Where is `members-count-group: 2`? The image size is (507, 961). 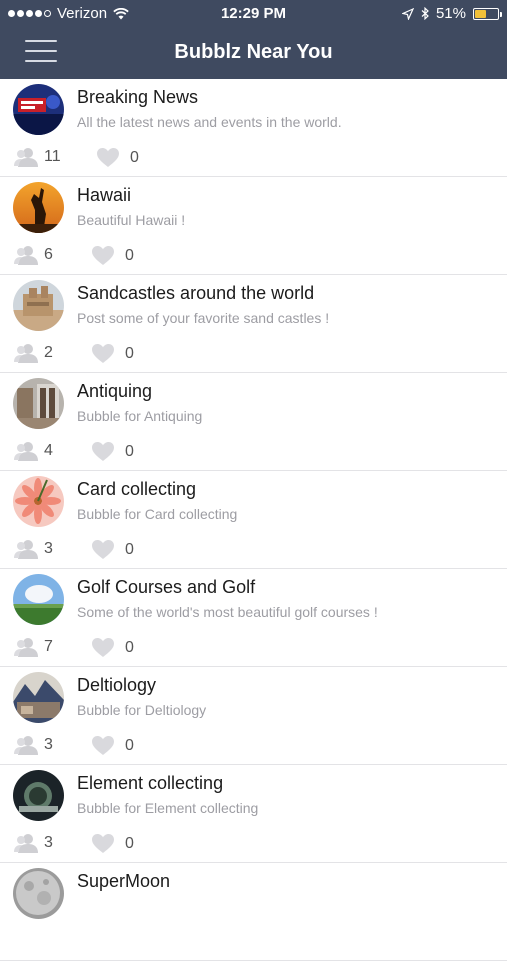 members-count-group: 2 is located at coordinates (33, 353).